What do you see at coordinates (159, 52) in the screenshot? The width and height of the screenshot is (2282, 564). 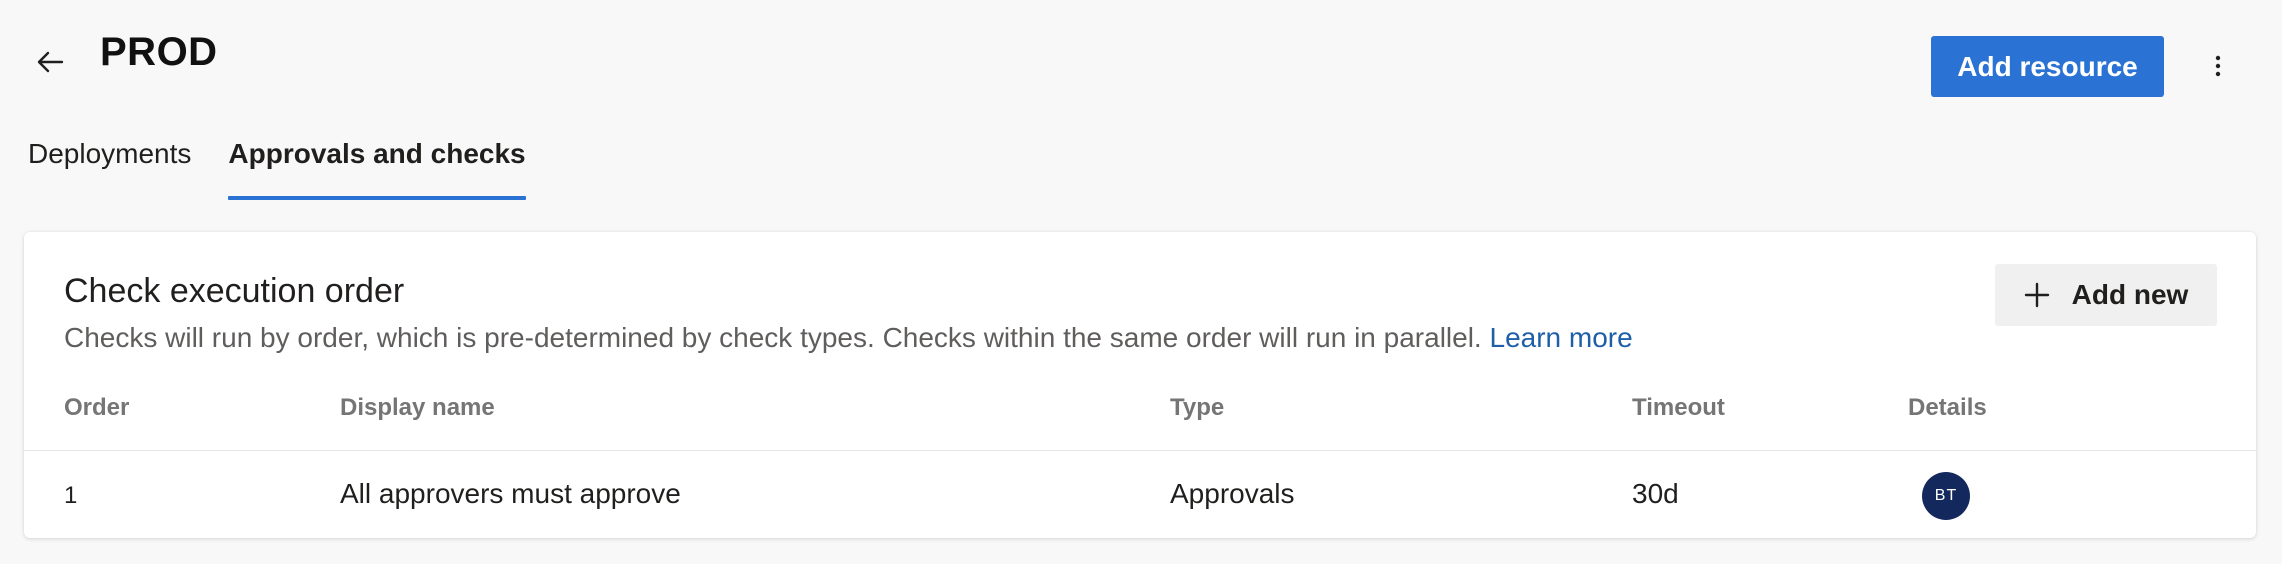 I see `page-title: PROD` at bounding box center [159, 52].